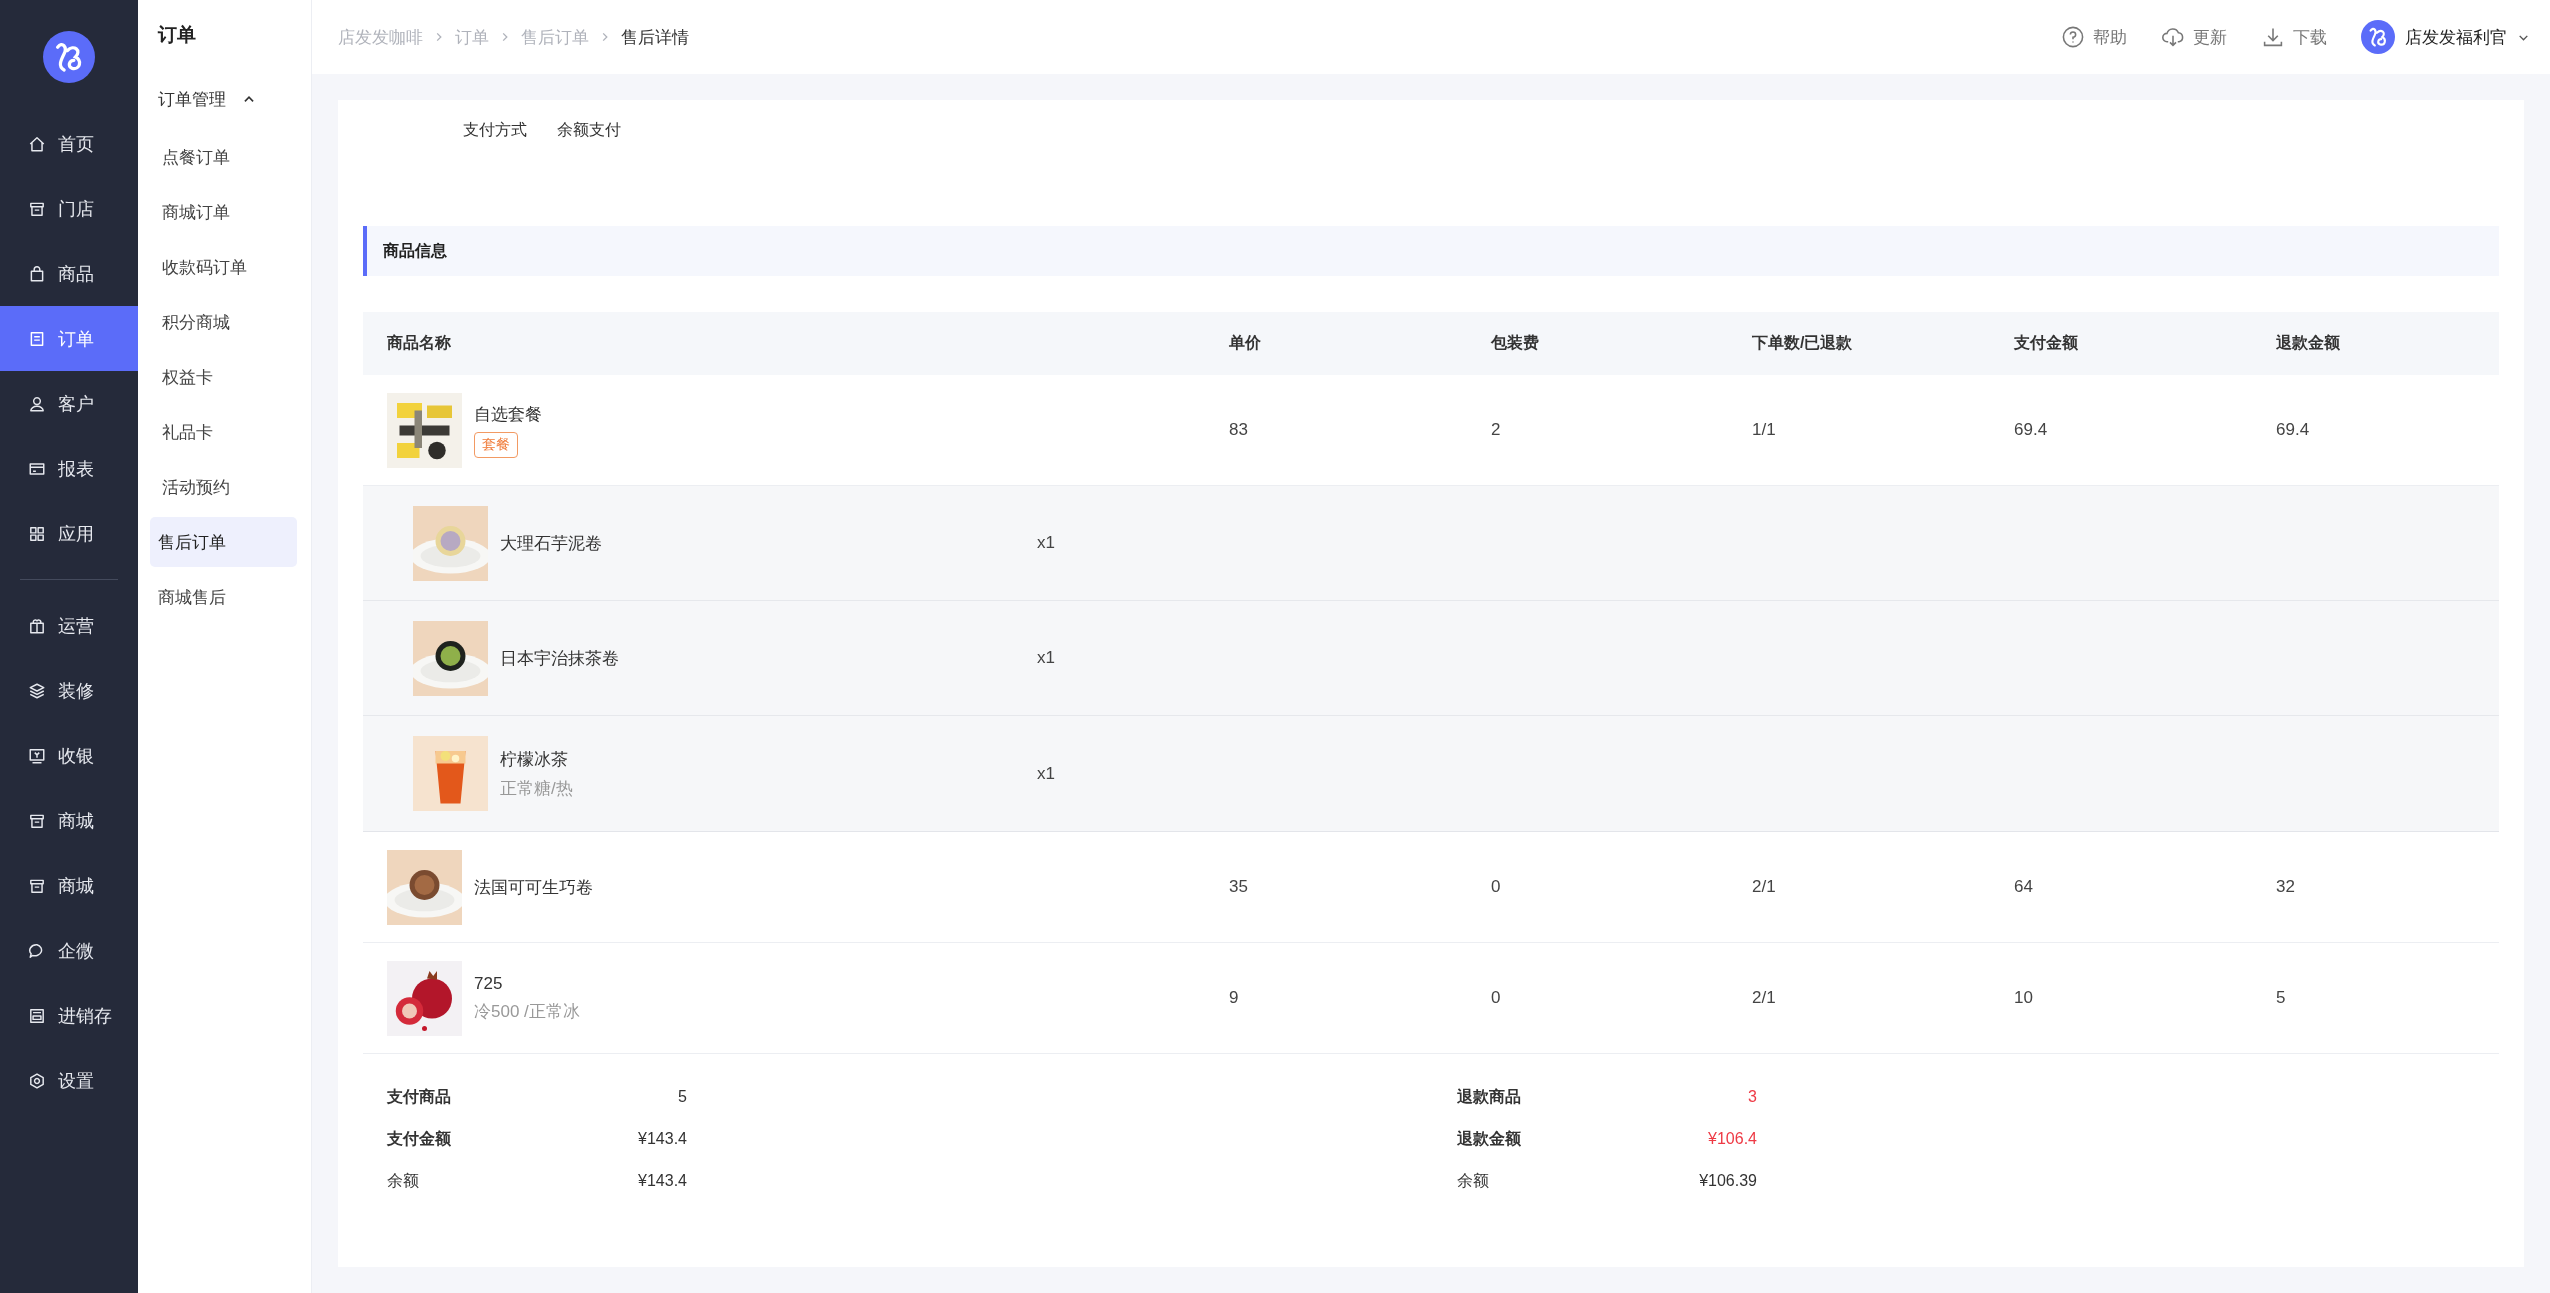 This screenshot has height=1293, width=2550. Describe the element at coordinates (1764, 430) in the screenshot. I see `table-cell-text: 1/1` at that location.